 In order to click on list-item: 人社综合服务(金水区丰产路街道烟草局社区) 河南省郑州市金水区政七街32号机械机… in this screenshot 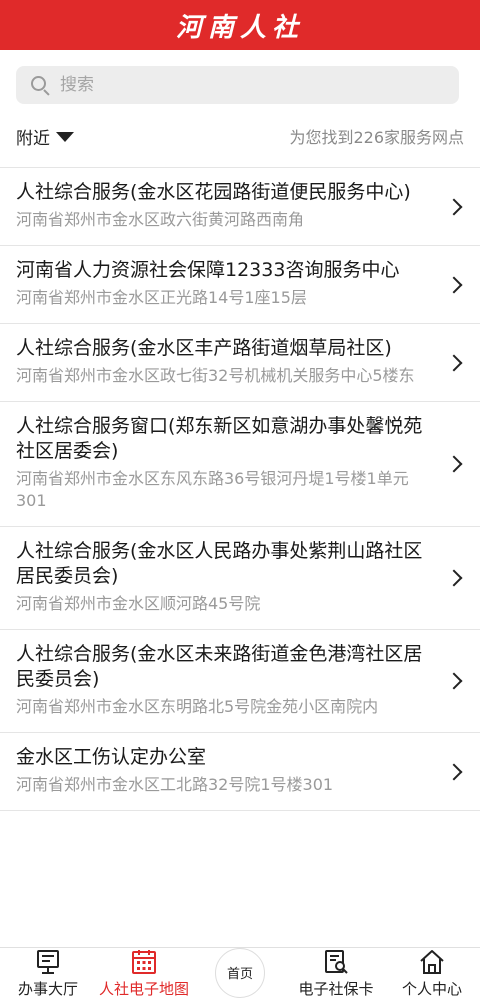, I will do `click(240, 363)`.